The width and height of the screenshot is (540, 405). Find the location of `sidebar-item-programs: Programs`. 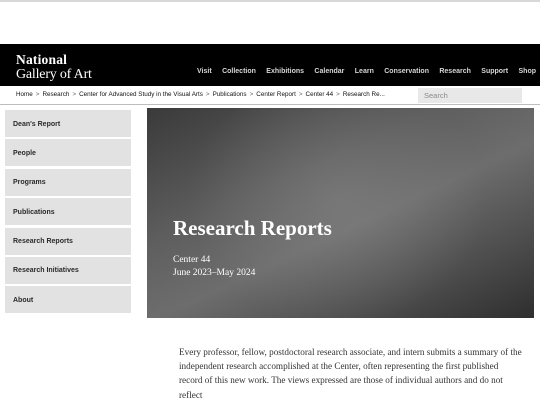

sidebar-item-programs: Programs is located at coordinates (68, 182).